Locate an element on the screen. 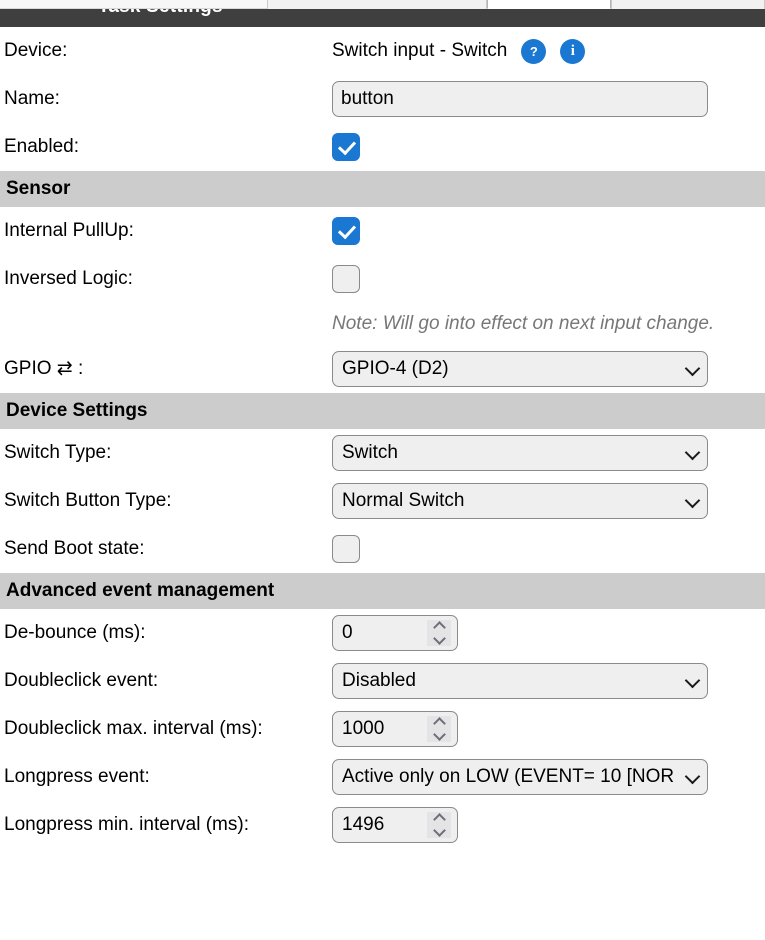  tab-strip is located at coordinates (382, 4).